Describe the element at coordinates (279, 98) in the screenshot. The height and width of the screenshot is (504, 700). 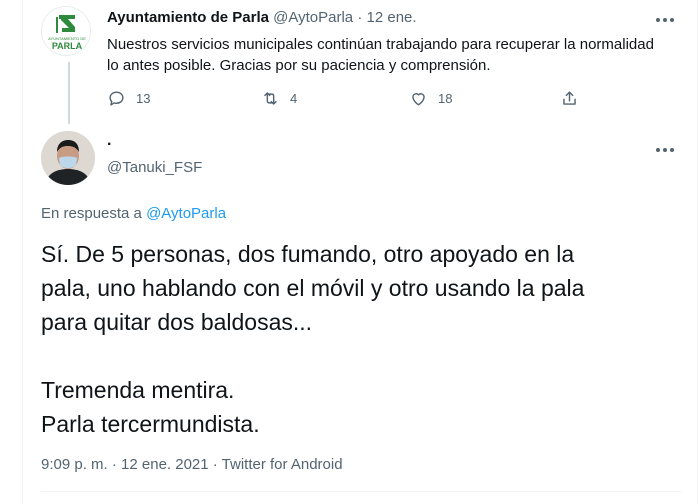
I see `retweet-button: 4` at that location.